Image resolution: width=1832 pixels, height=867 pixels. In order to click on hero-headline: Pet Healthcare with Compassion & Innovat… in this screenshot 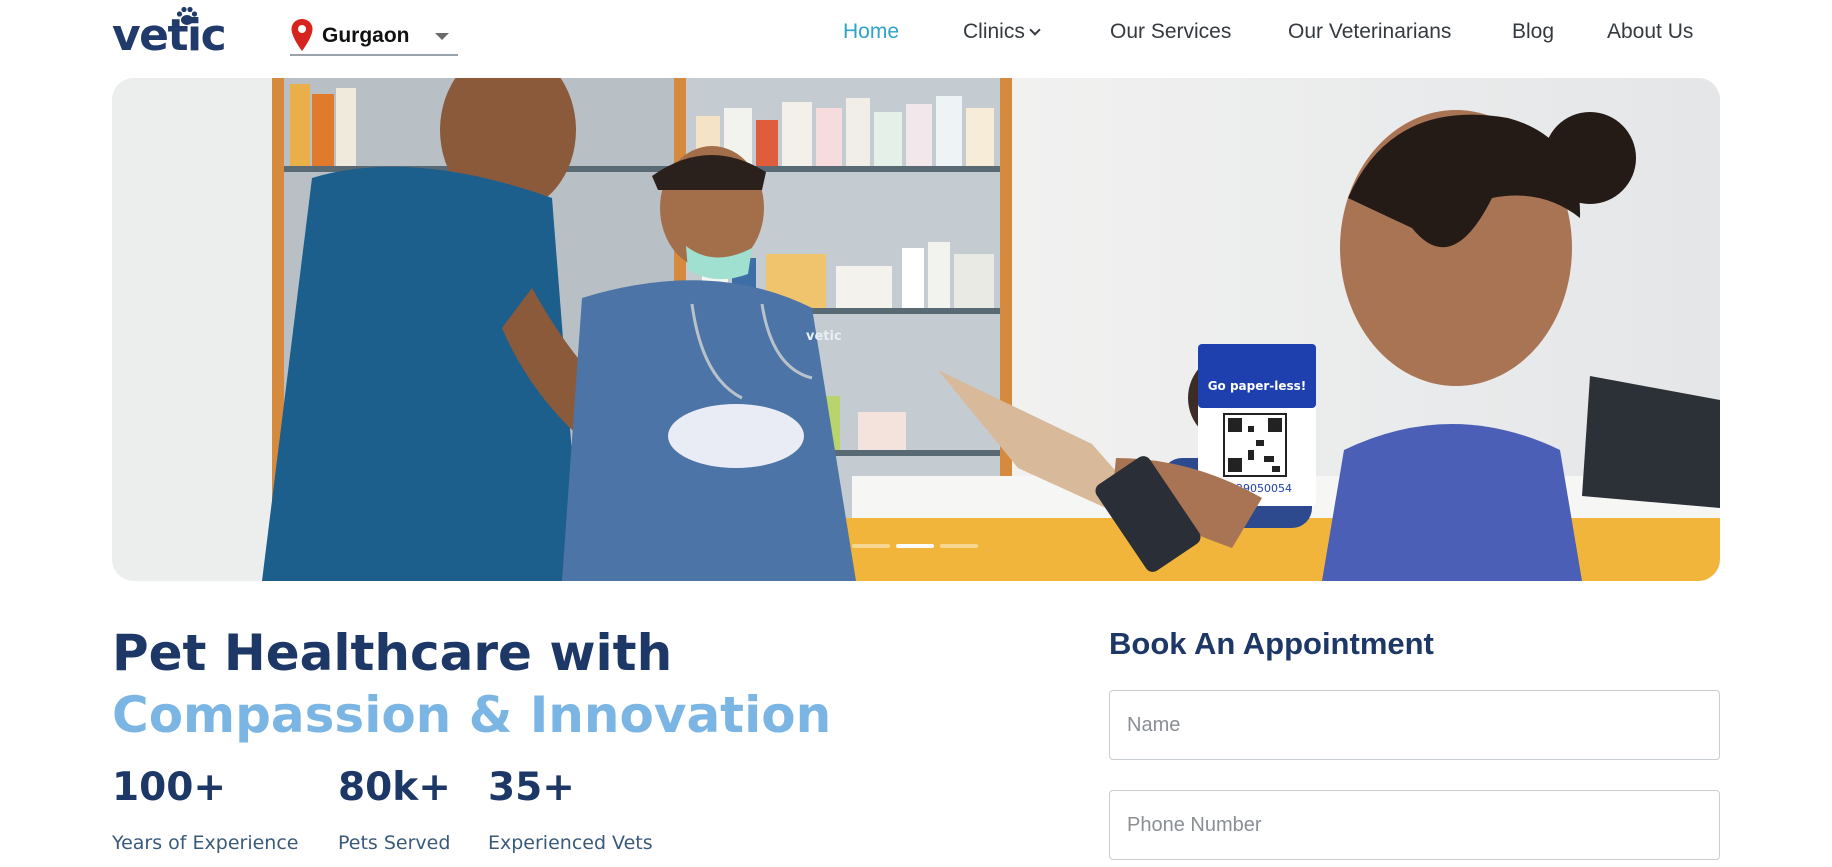, I will do `click(471, 684)`.